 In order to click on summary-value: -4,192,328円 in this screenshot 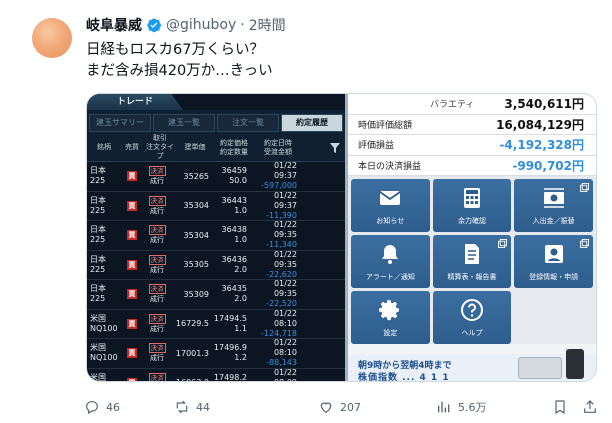, I will do `click(541, 145)`.